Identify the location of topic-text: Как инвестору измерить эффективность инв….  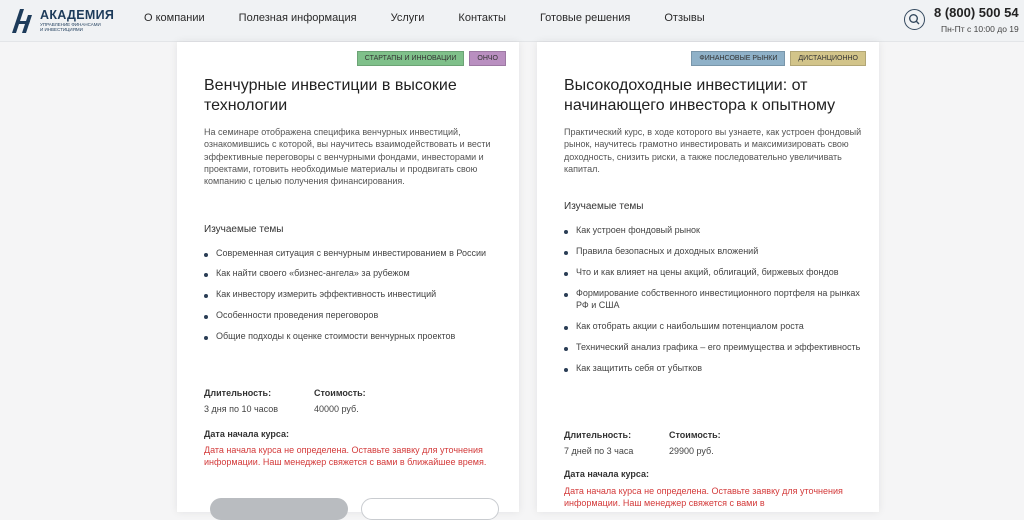
(326, 294).